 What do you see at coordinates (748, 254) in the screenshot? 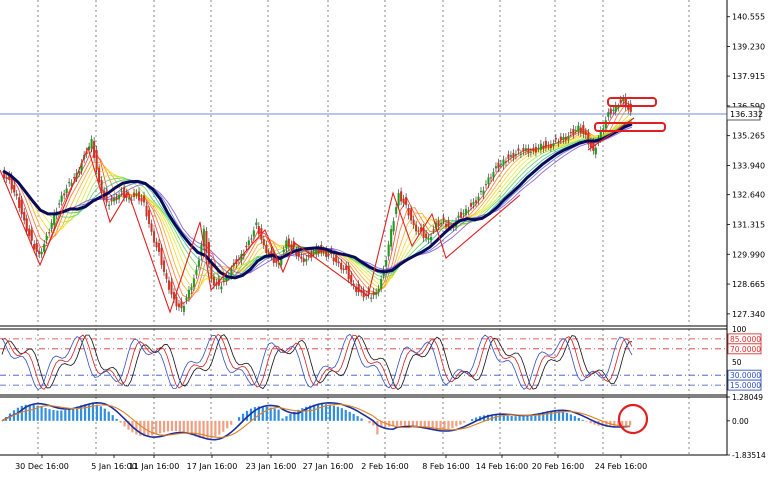
I see `price-tick-label: 129.990` at bounding box center [748, 254].